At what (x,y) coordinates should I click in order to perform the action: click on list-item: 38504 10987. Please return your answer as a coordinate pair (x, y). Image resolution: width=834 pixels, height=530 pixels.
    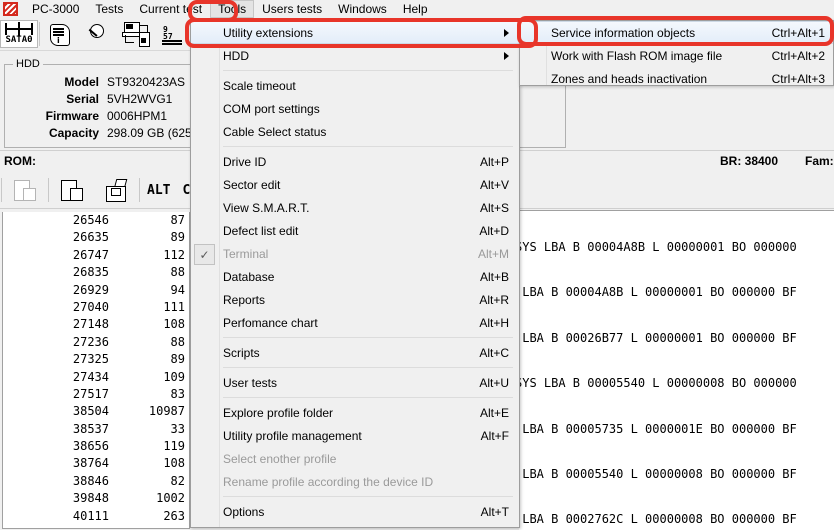
    Looking at the image, I should click on (96, 411).